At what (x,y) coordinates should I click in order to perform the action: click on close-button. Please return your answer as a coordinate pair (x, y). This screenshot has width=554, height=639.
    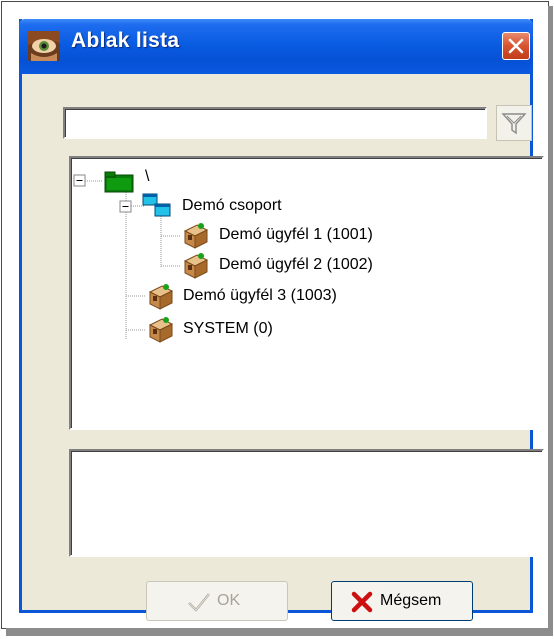
    Looking at the image, I should click on (516, 46).